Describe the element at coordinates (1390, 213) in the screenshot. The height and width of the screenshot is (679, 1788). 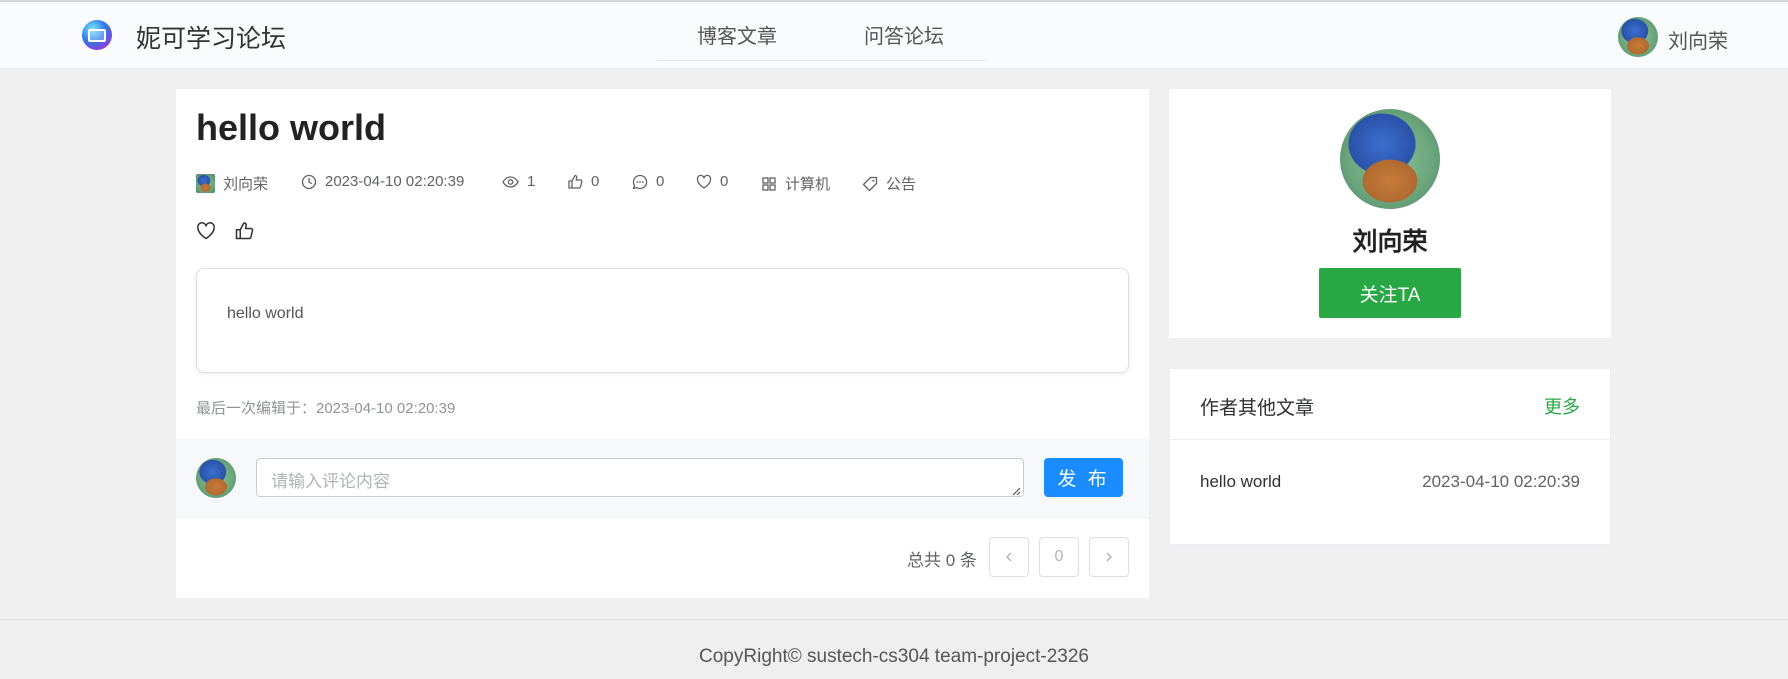
I see `author-card: 刘向荣 关注TA` at that location.